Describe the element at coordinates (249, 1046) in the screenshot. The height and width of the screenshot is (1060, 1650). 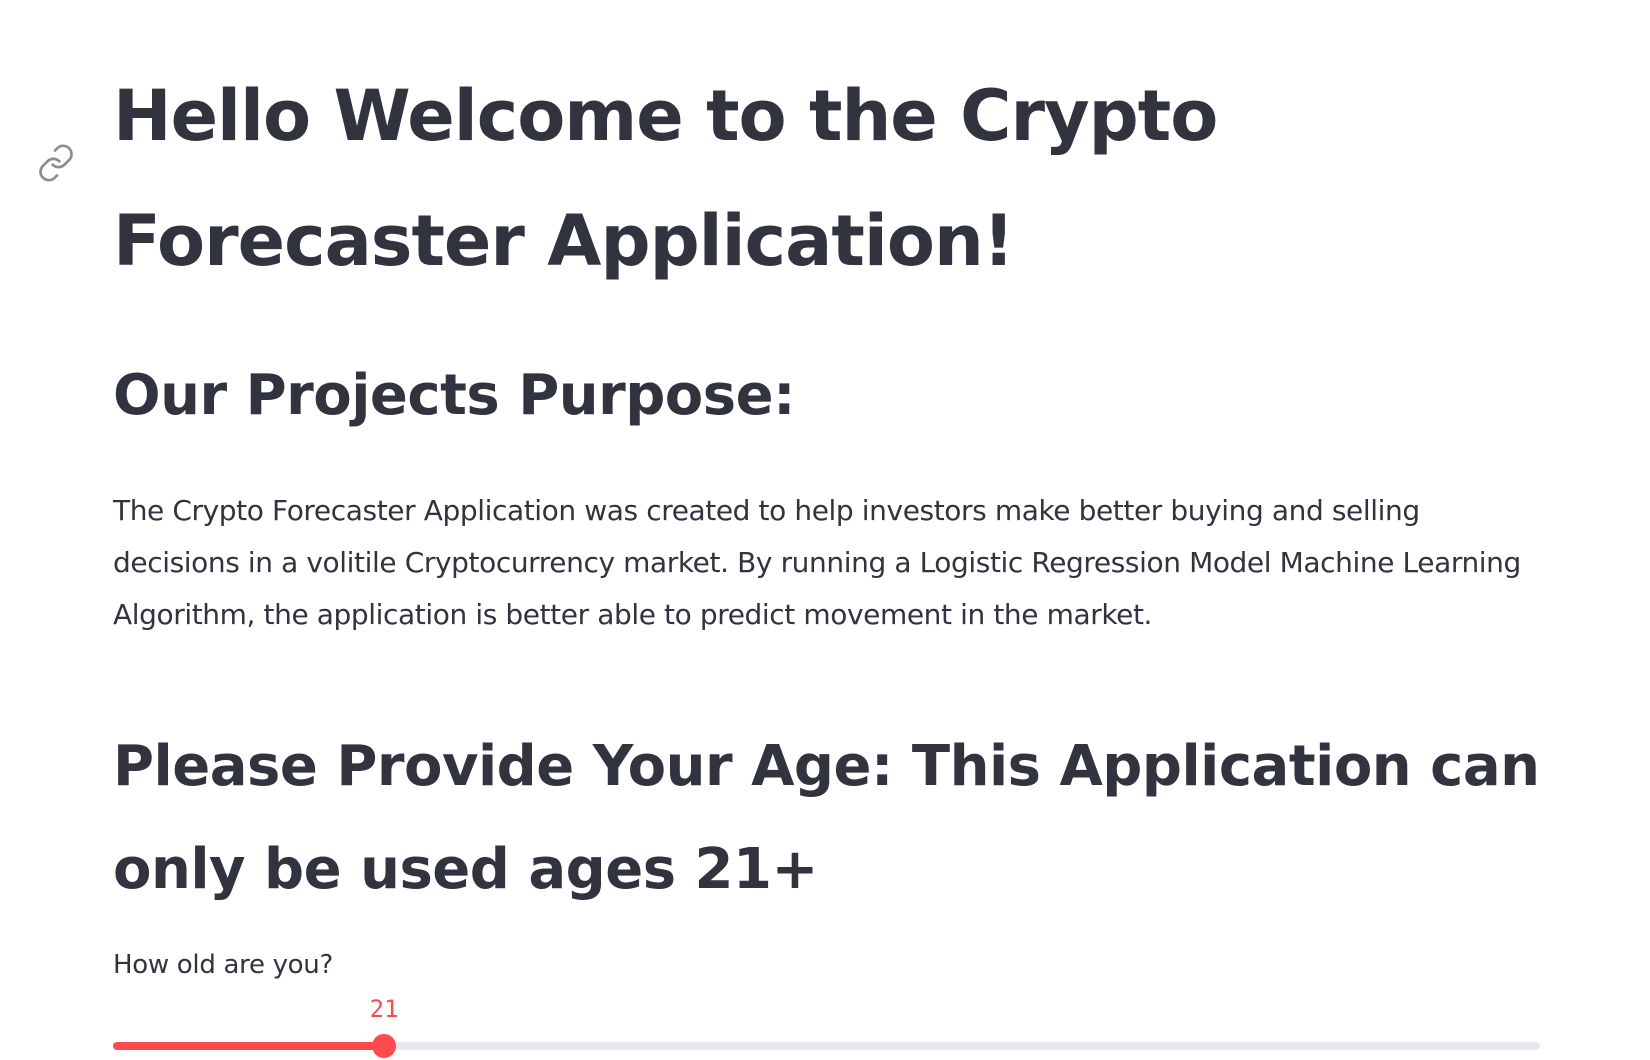
I see `slider-fill` at that location.